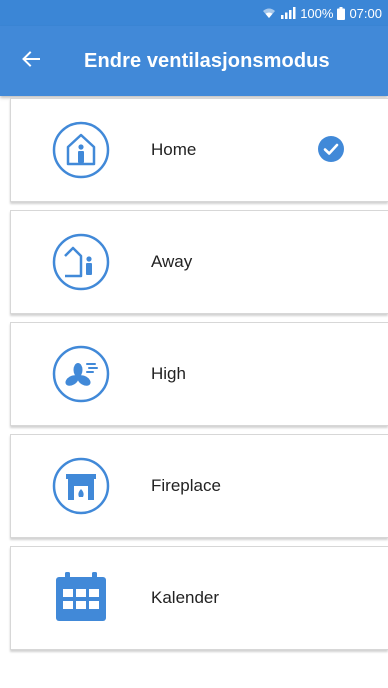 Image resolution: width=388 pixels, height=688 pixels. I want to click on status-time: 07:00, so click(365, 13).